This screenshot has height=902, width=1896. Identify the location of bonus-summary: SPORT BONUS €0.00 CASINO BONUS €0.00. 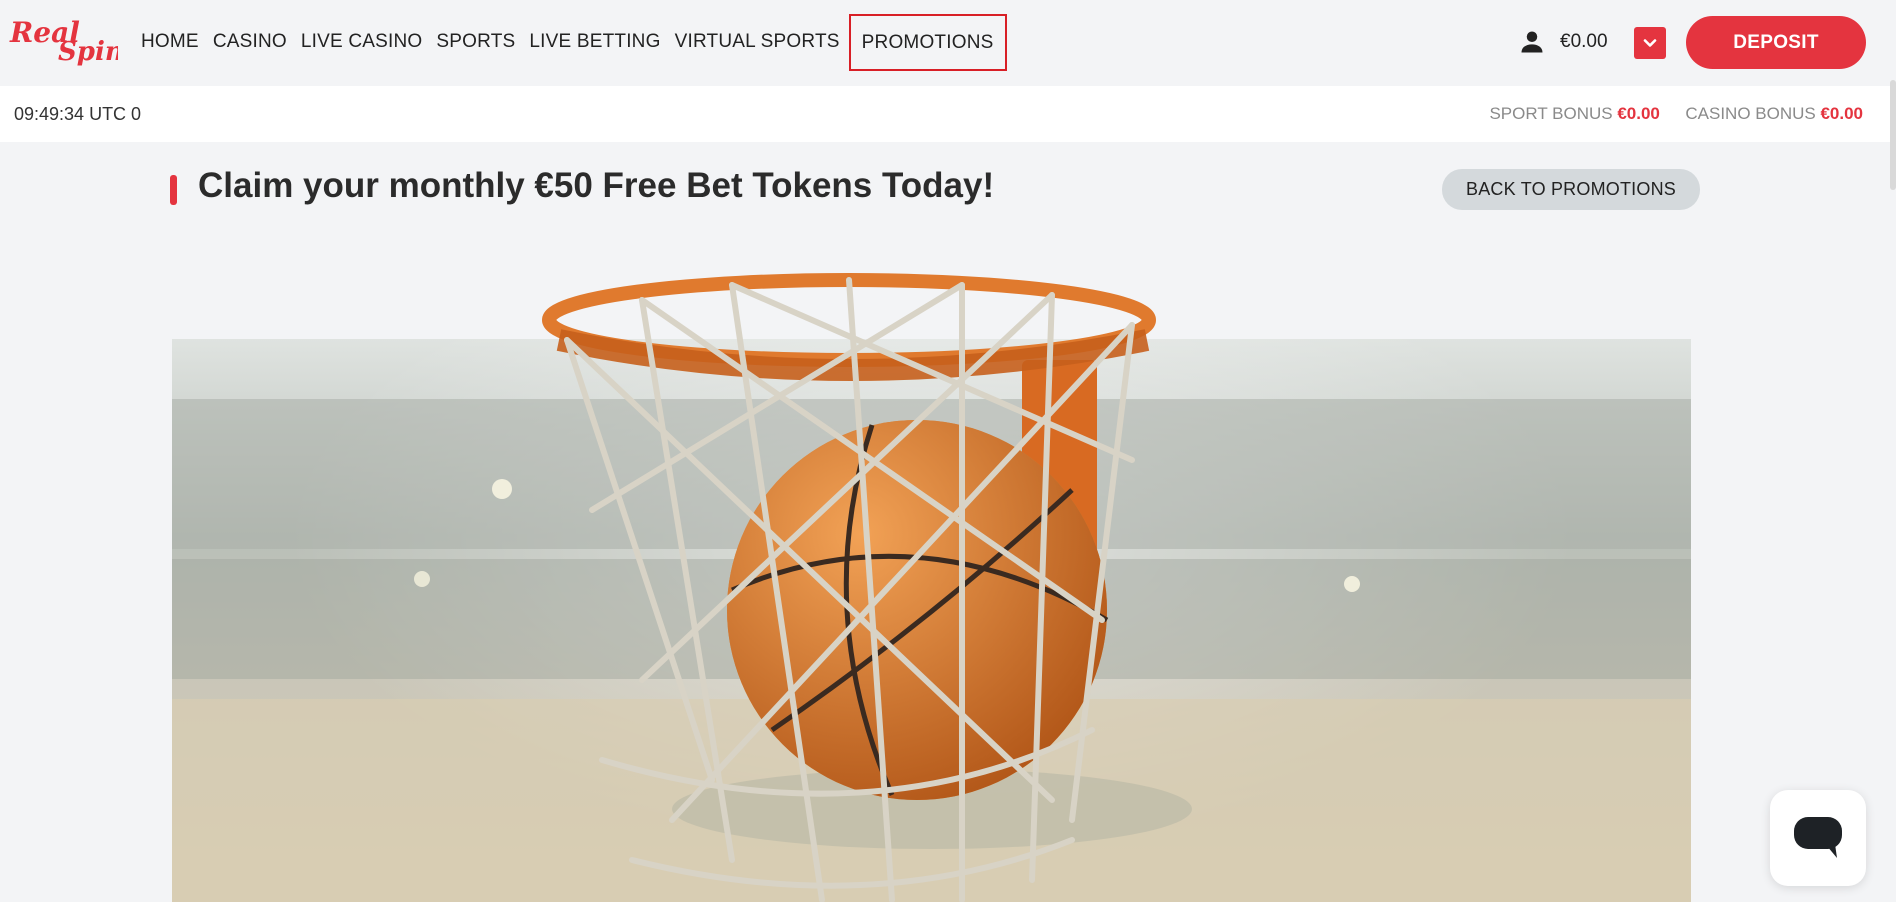
(1676, 114).